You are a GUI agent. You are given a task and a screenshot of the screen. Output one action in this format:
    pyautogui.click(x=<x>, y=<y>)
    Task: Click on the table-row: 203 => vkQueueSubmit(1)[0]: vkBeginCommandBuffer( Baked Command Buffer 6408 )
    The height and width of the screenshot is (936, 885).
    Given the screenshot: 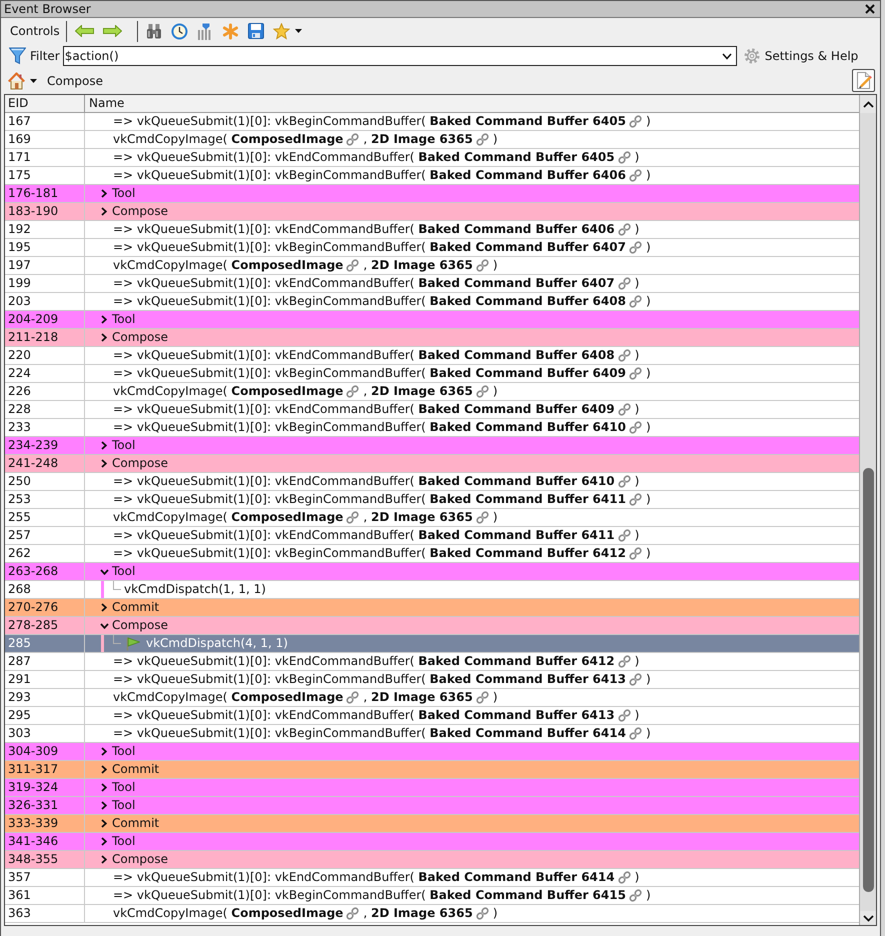 What is the action you would take?
    pyautogui.click(x=432, y=302)
    